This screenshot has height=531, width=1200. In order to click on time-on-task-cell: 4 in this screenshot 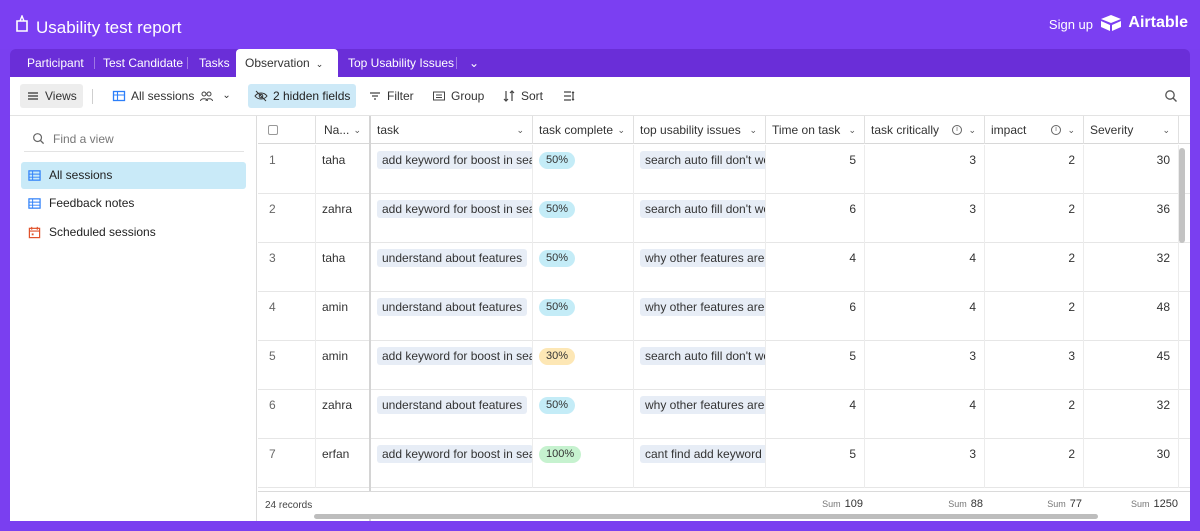, I will do `click(815, 414)`.